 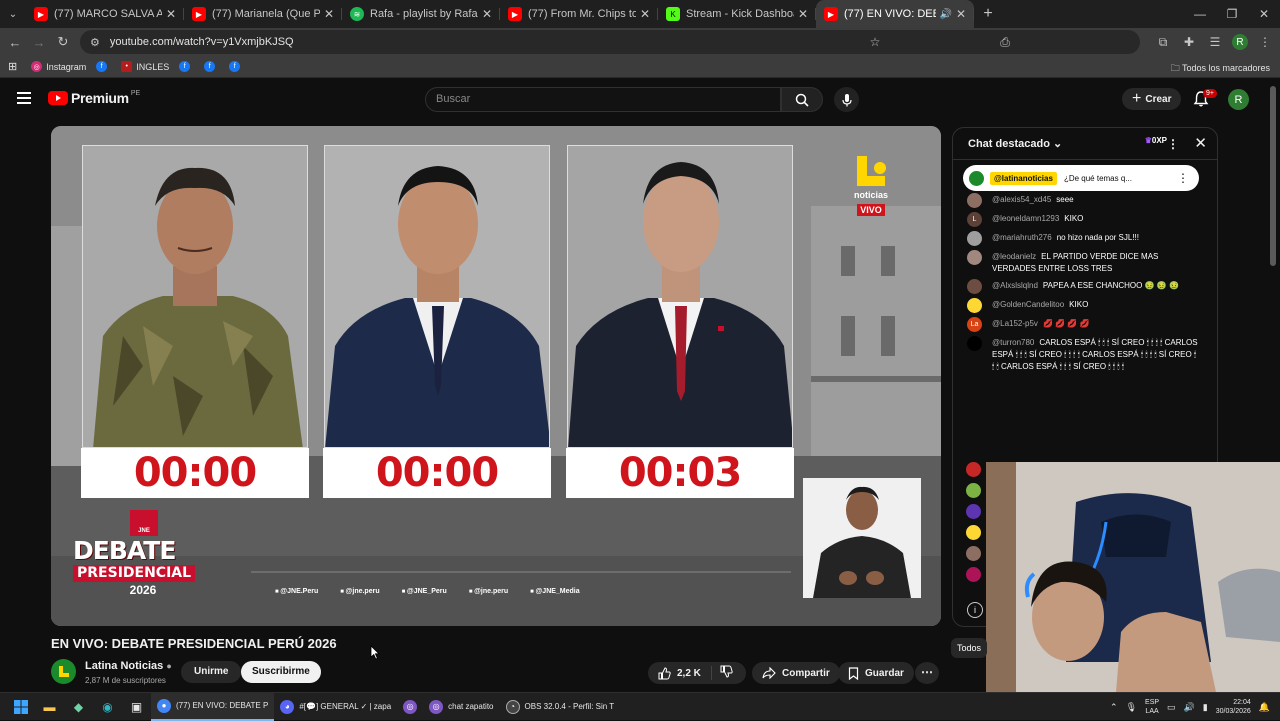 I want to click on message-author: @leoneldamn1293, so click(x=1025, y=218).